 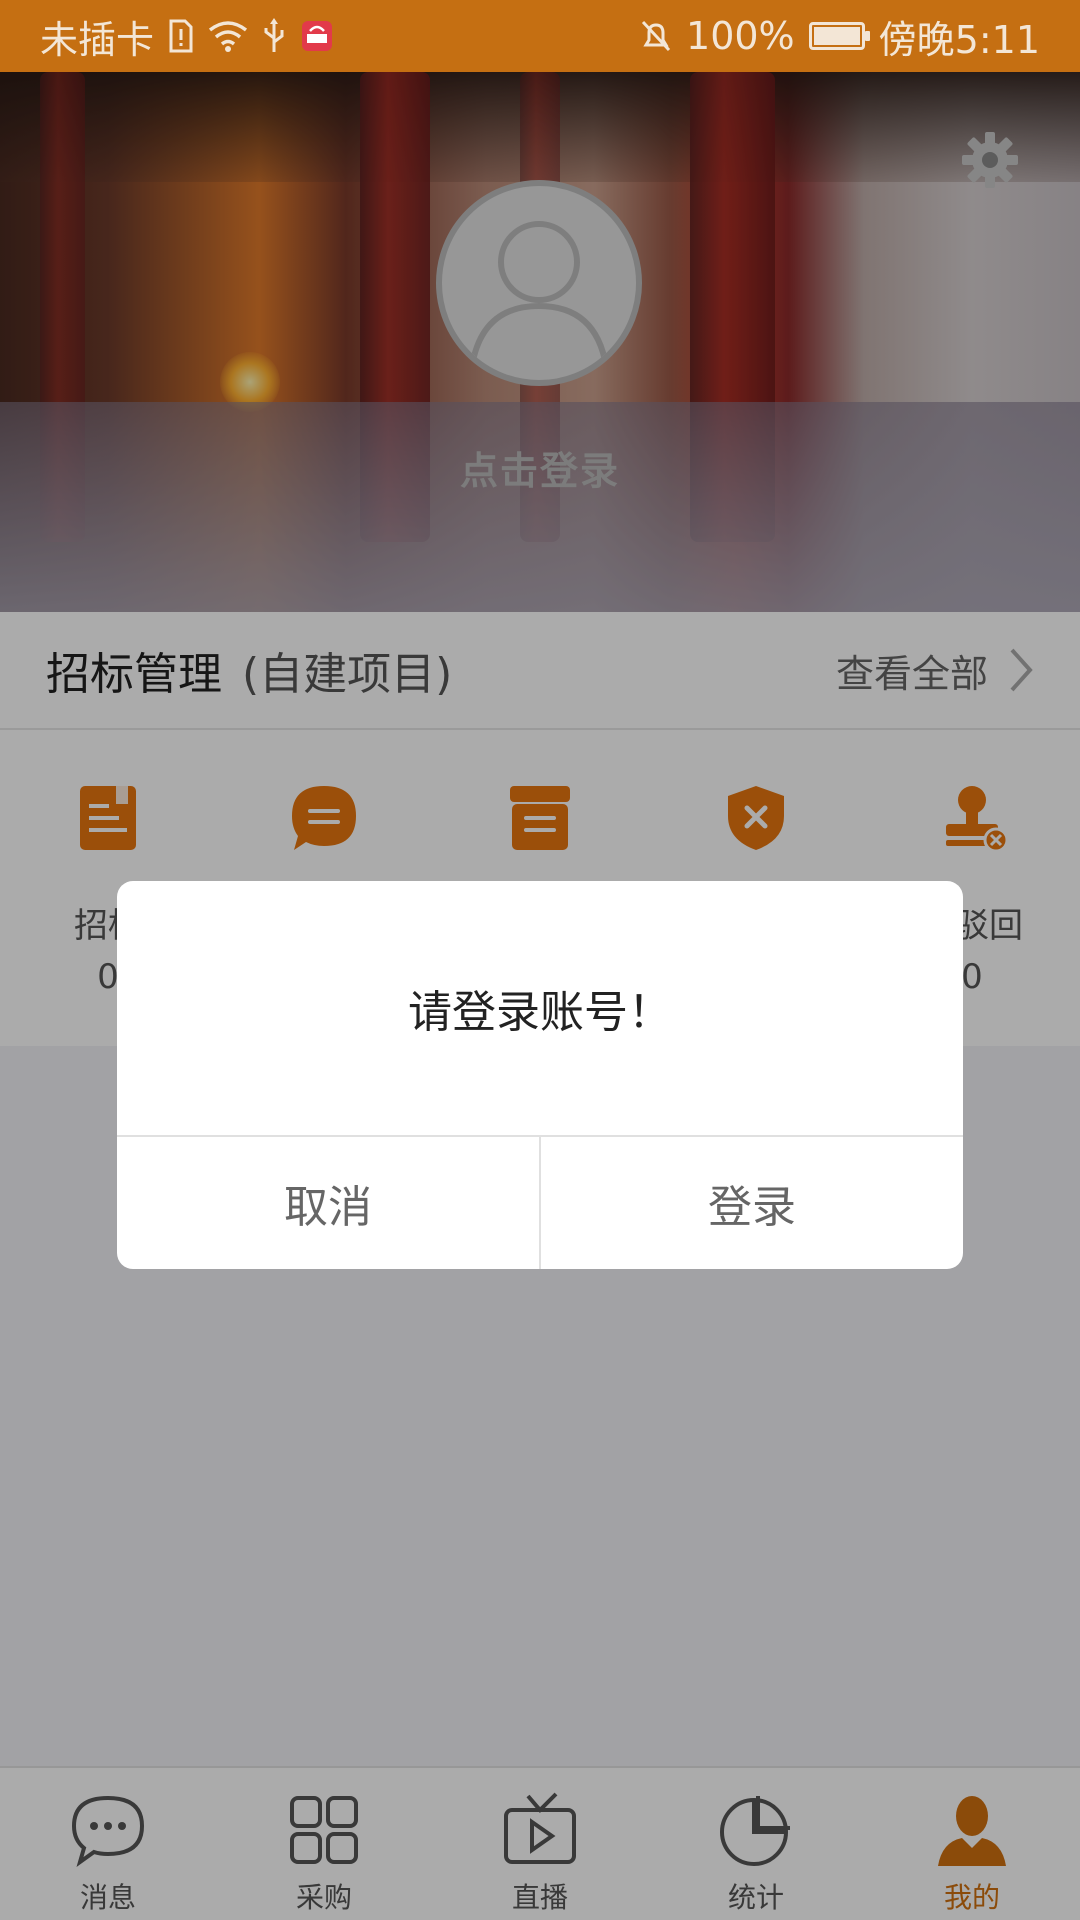 I want to click on login-button: 登录, so click(x=751, y=1203).